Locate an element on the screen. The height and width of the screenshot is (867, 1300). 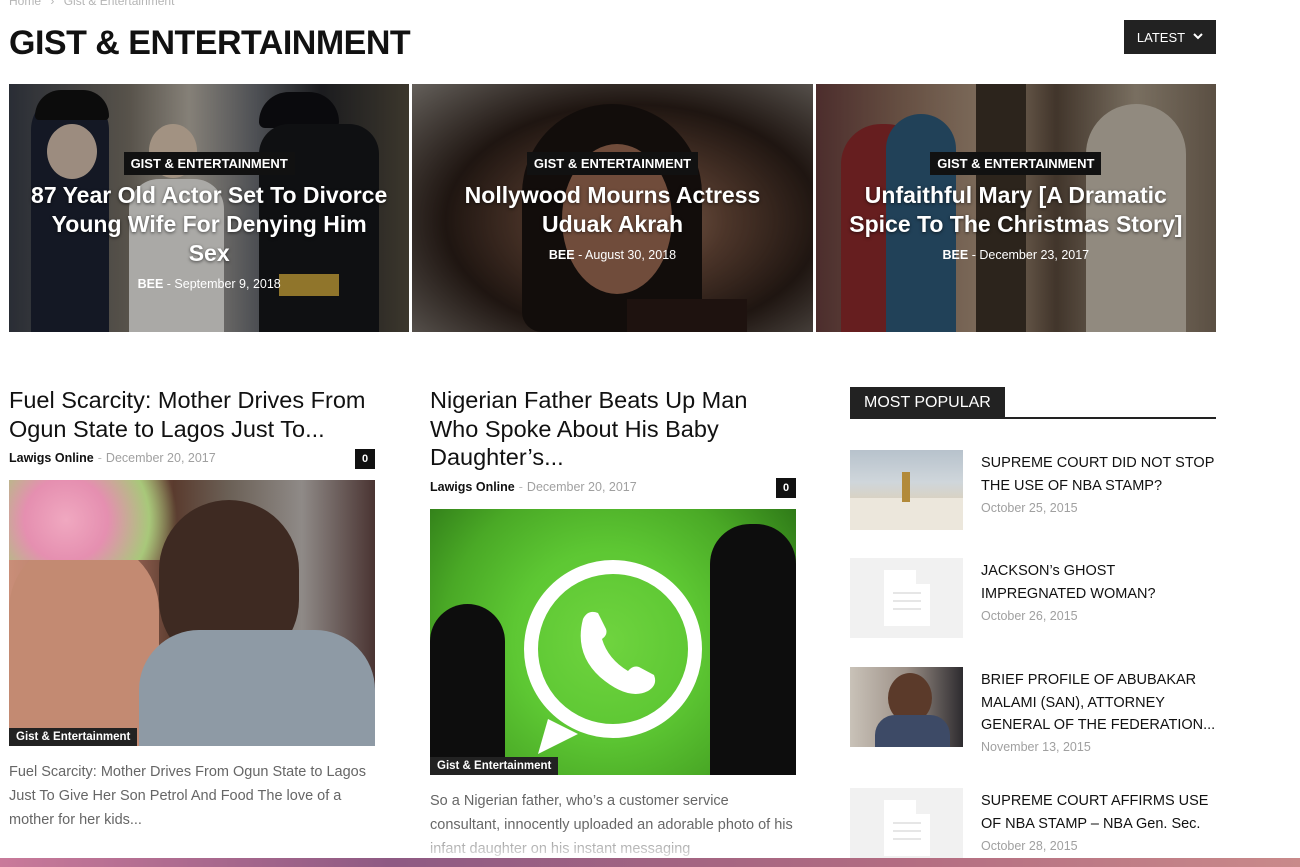
breadcrumb-current: Gist & Entertainment is located at coordinates (119, 4).